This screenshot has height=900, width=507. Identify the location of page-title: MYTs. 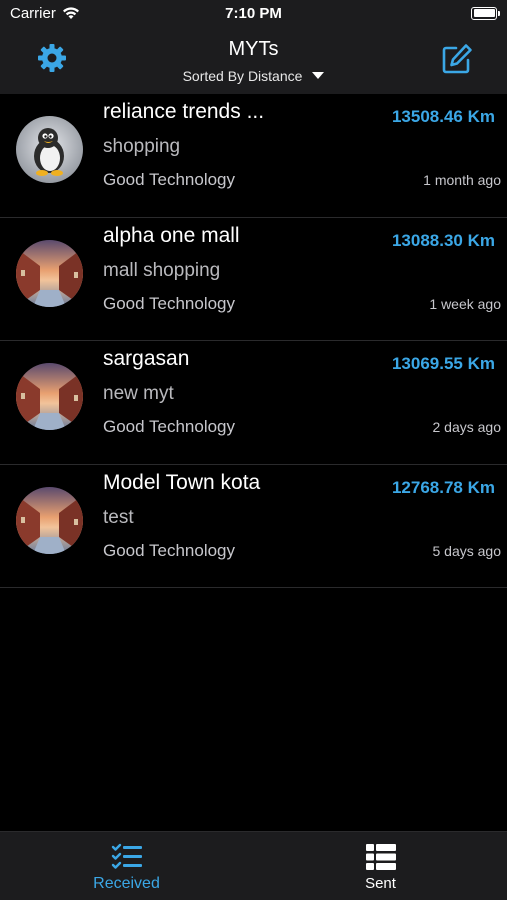
(253, 48).